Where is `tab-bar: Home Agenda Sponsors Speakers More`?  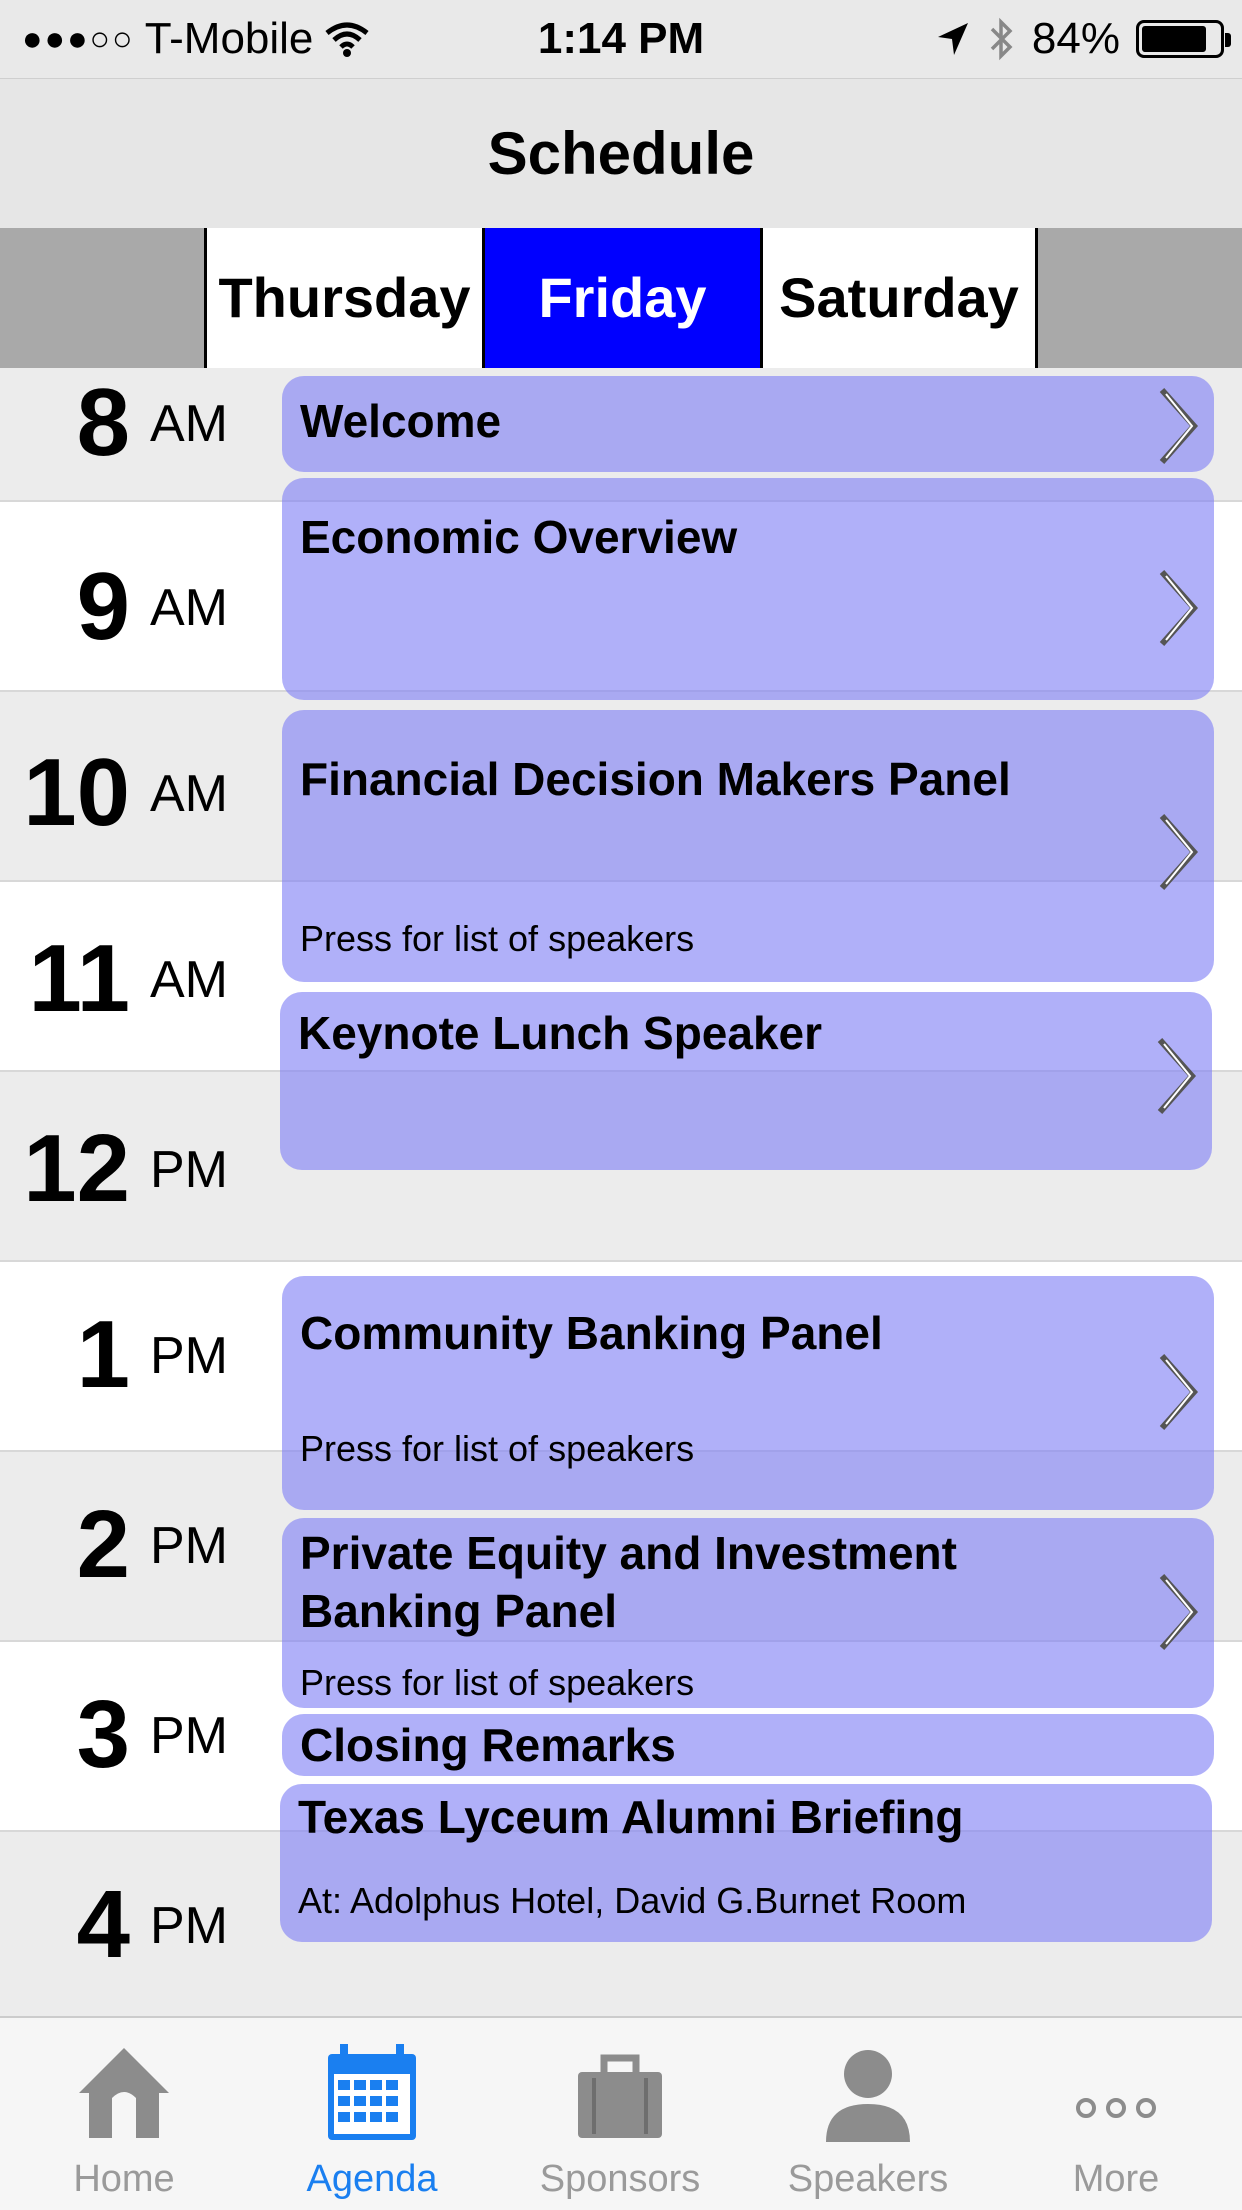
tab-bar: Home Agenda Sponsors Speakers More is located at coordinates (621, 2113).